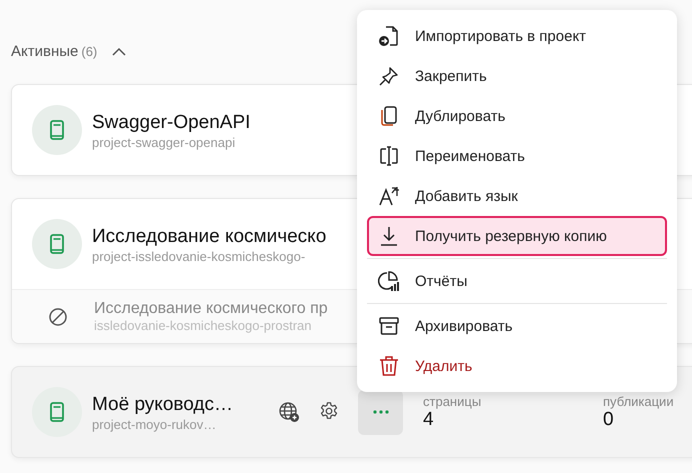 This screenshot has width=692, height=473. I want to click on section-title: Активные, so click(44, 51).